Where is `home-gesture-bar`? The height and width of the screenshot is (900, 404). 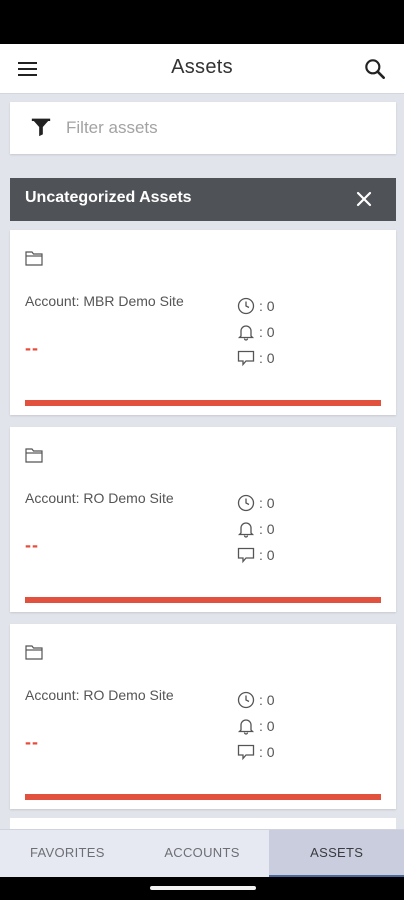
home-gesture-bar is located at coordinates (203, 888).